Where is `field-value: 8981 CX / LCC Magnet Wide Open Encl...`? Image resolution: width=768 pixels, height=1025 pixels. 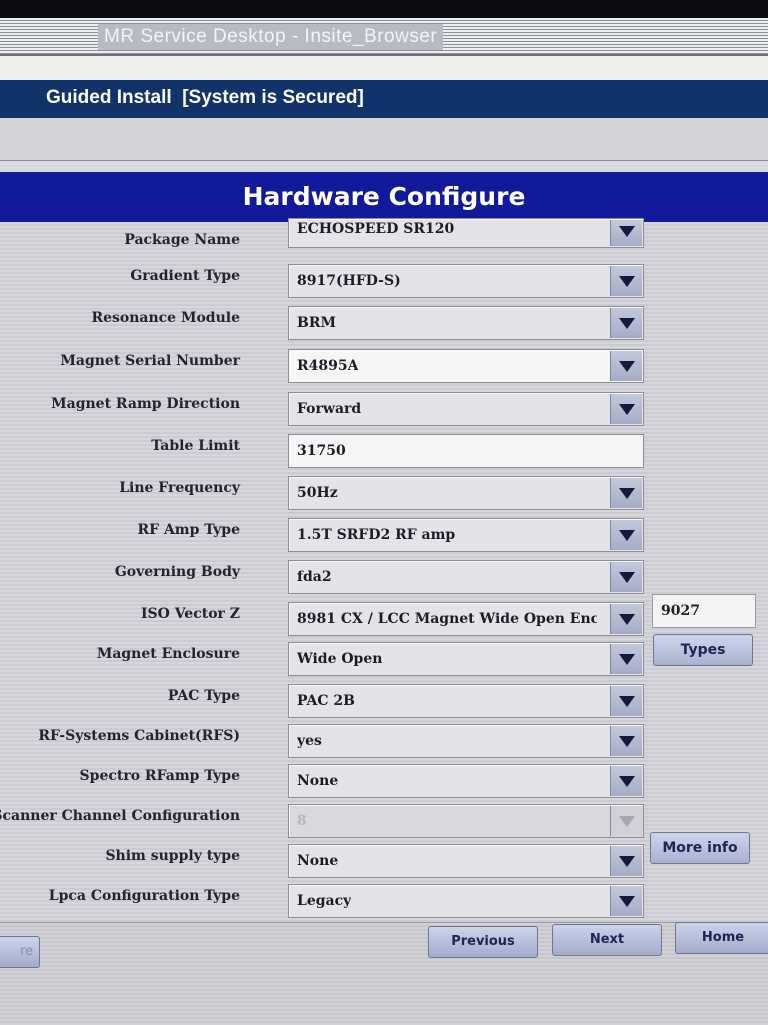
field-value: 8981 CX / LCC Magnet Wide Open Encl... is located at coordinates (447, 619).